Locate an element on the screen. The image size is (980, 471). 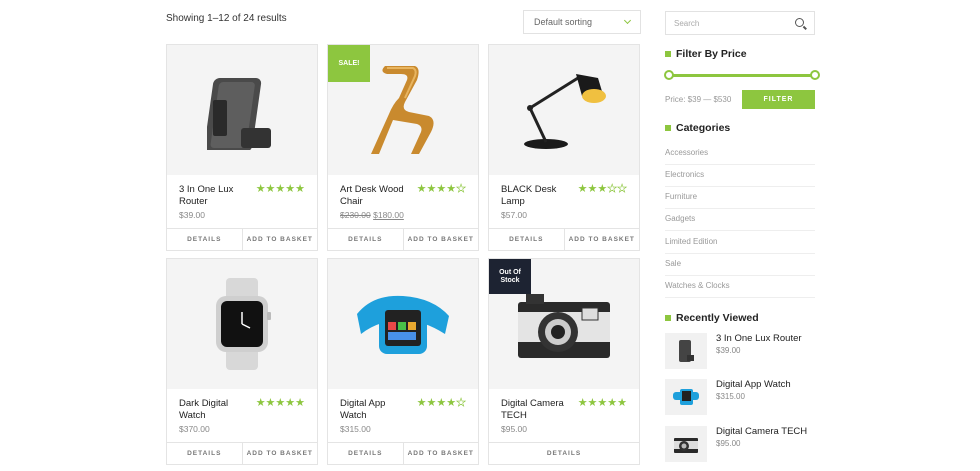
price-slider-track is located at coordinates (741, 75).